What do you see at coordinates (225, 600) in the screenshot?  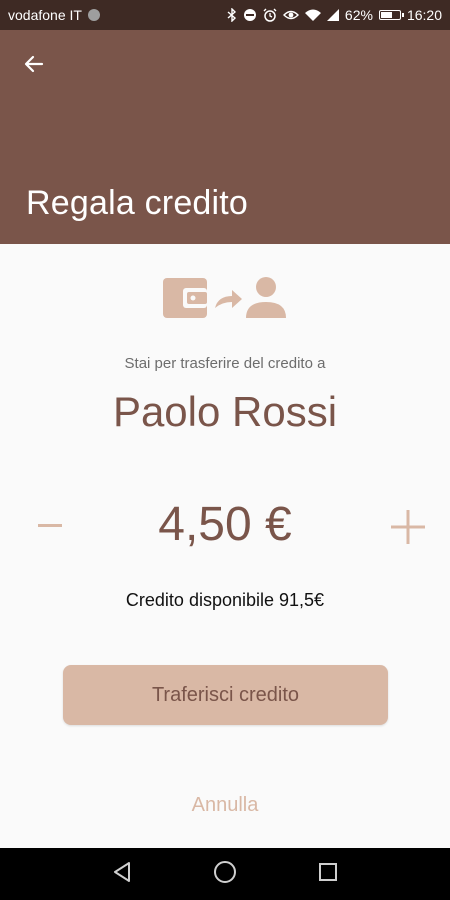 I see `available-credit: Credito disponibile 91,5€` at bounding box center [225, 600].